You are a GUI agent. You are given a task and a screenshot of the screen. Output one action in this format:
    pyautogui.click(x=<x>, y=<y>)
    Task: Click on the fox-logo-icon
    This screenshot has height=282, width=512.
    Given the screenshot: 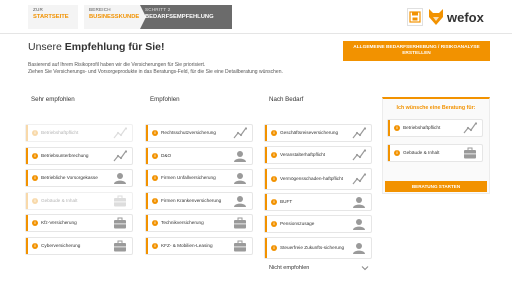 What is the action you would take?
    pyautogui.click(x=436, y=17)
    